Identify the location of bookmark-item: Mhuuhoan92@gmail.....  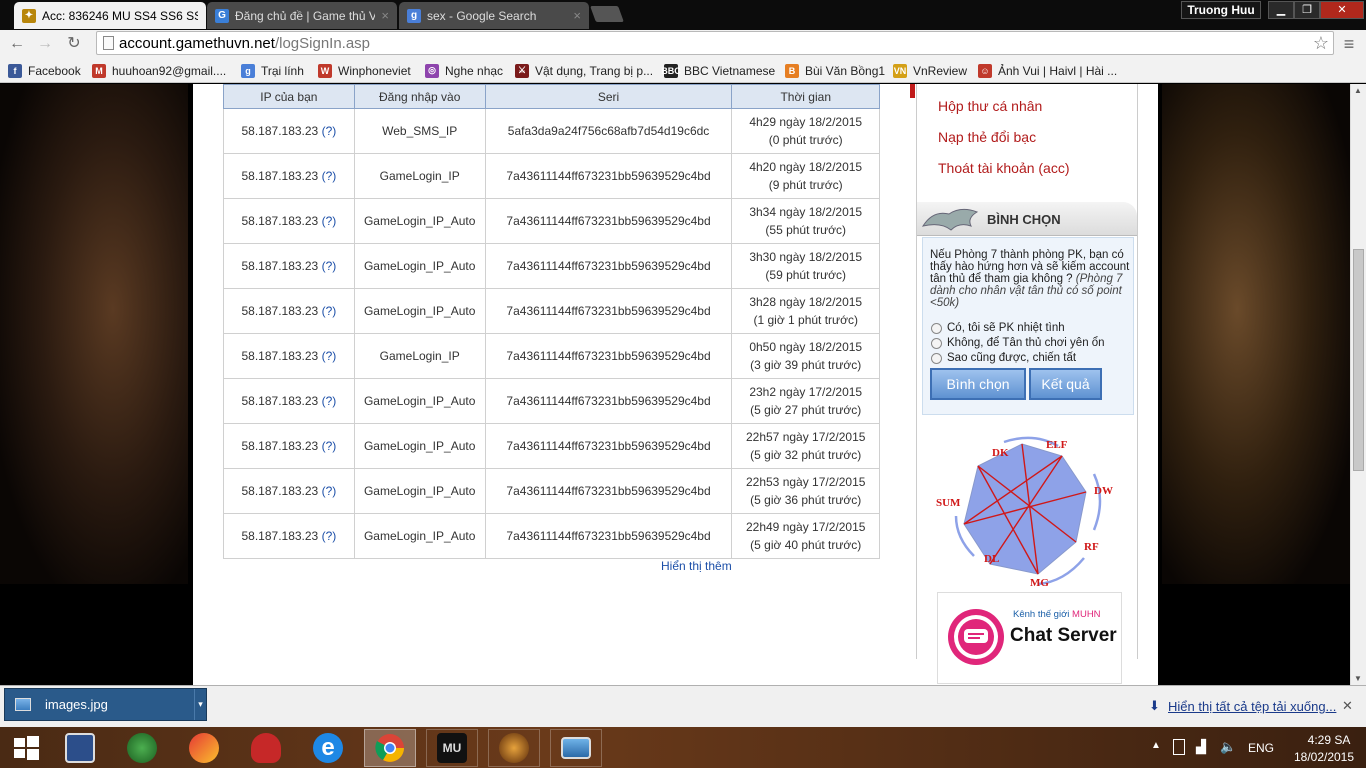
(159, 70).